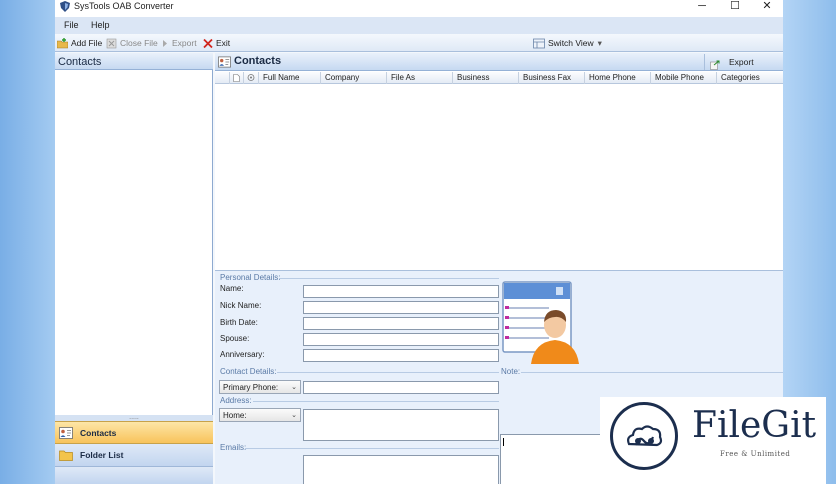 The width and height of the screenshot is (836, 484). What do you see at coordinates (65, 6) in the screenshot?
I see `app-shield-icon` at bounding box center [65, 6].